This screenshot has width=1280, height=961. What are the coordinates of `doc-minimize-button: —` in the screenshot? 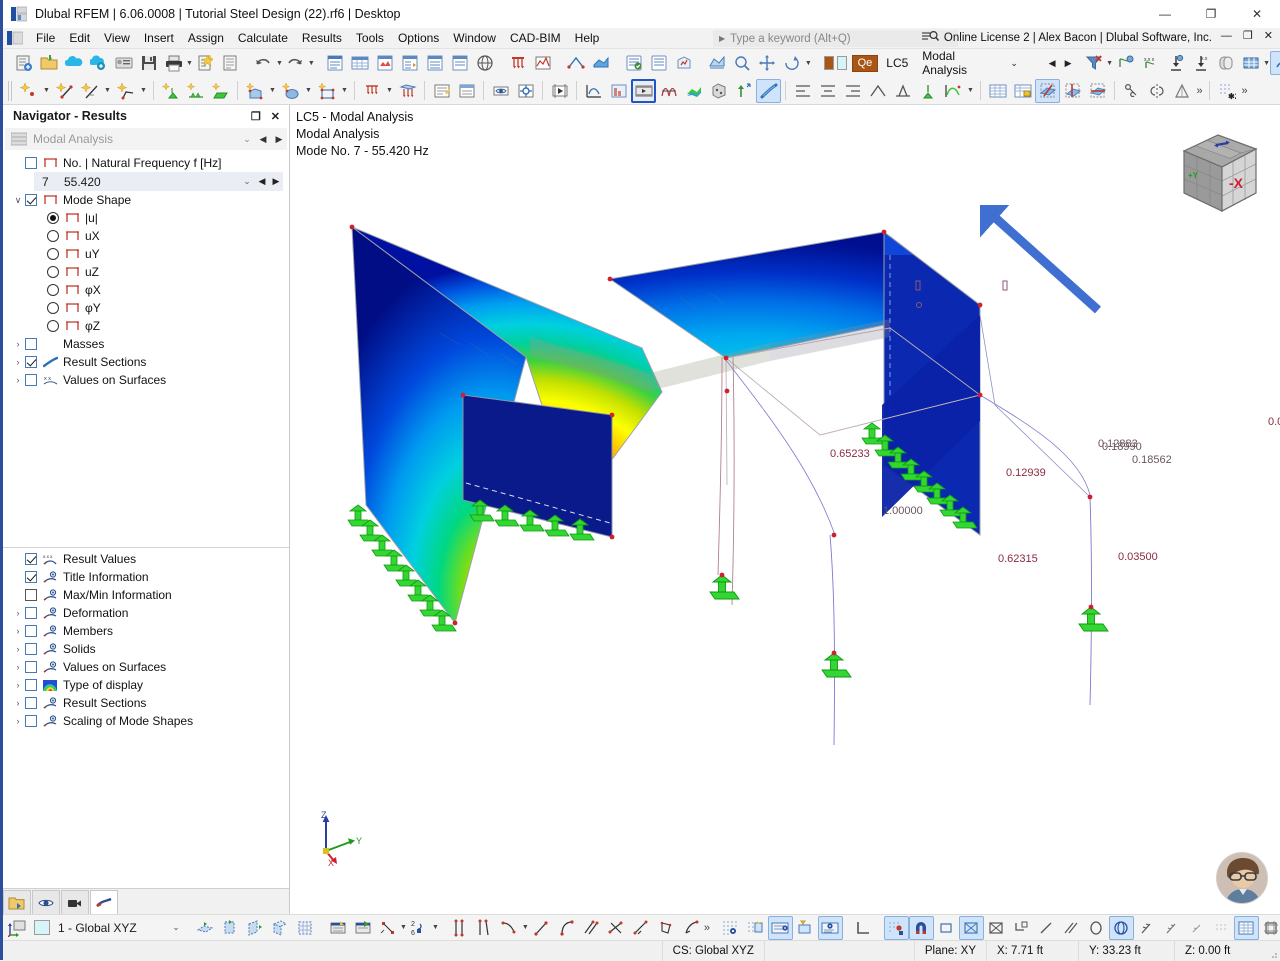 It's located at (1226, 36).